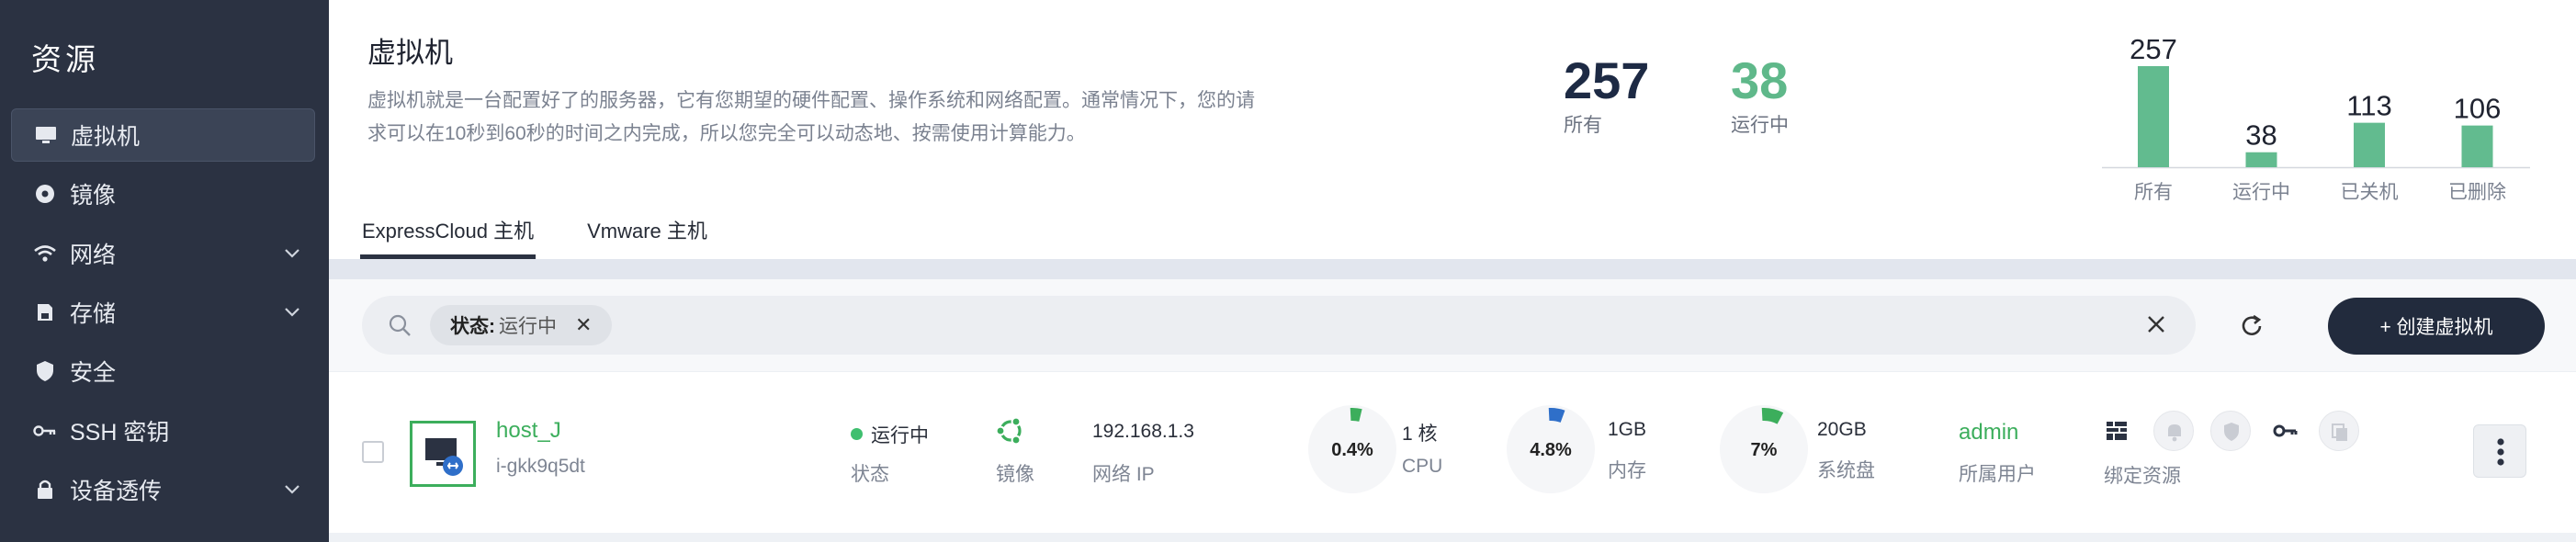 The width and height of the screenshot is (2576, 542). I want to click on sidebar: 资源 虚拟机 镜像 网络 存储 安全 SSH 密钥 设备透传, so click(164, 271).